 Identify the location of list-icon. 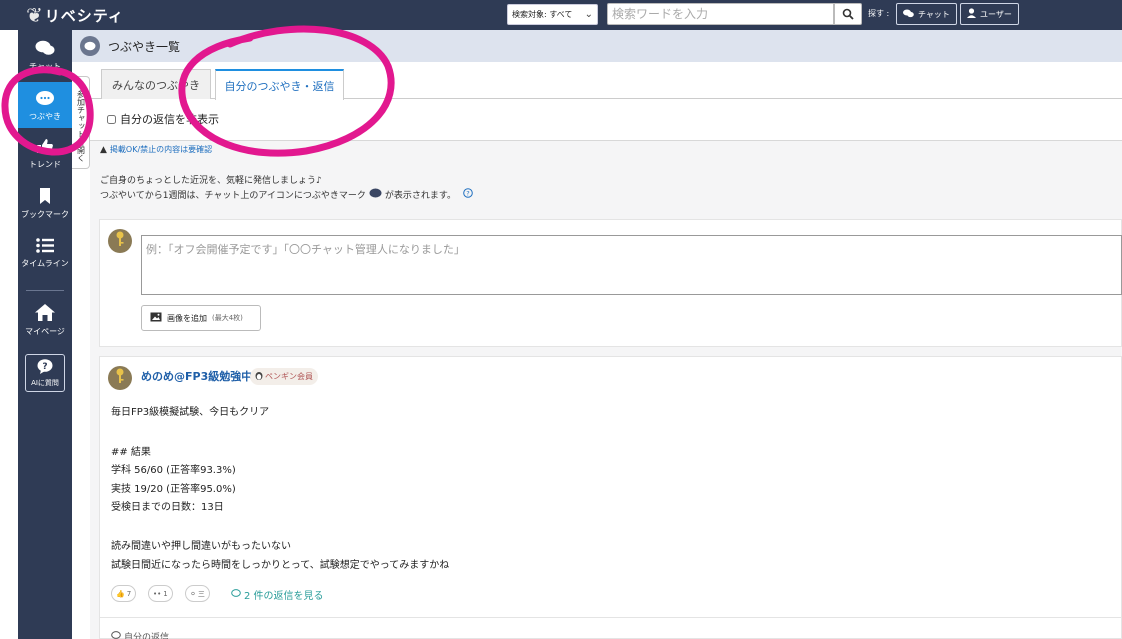
(45, 246).